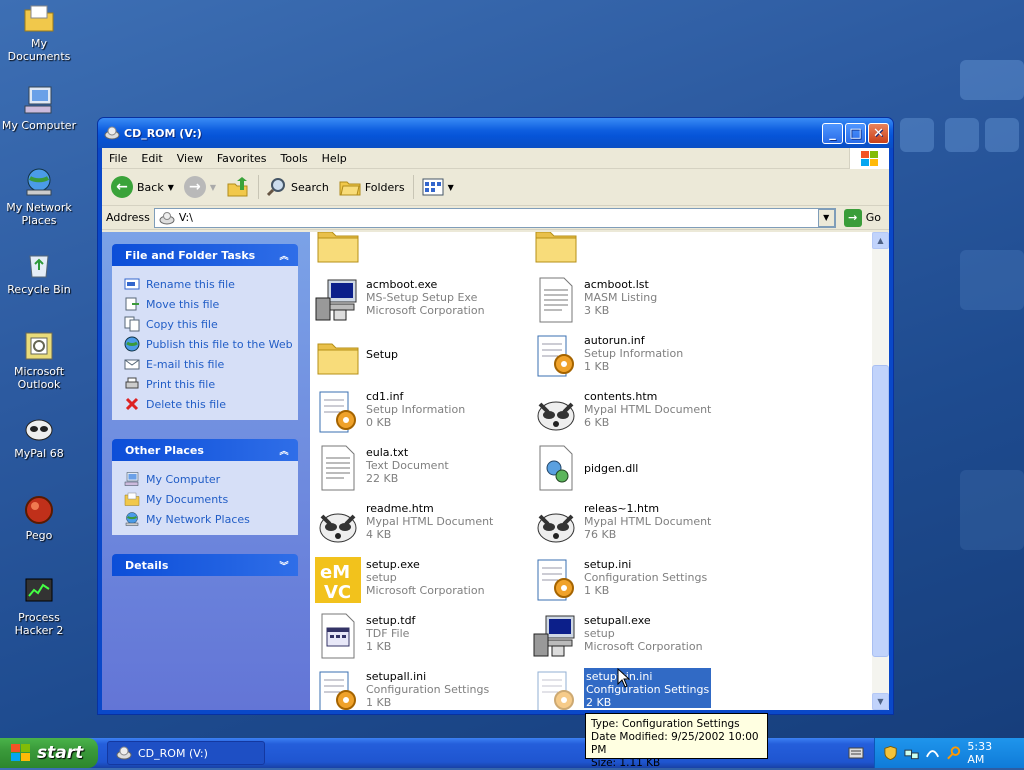 The height and width of the screenshot is (770, 1024). I want to click on other-places-header: Other Places ︽, so click(205, 450).